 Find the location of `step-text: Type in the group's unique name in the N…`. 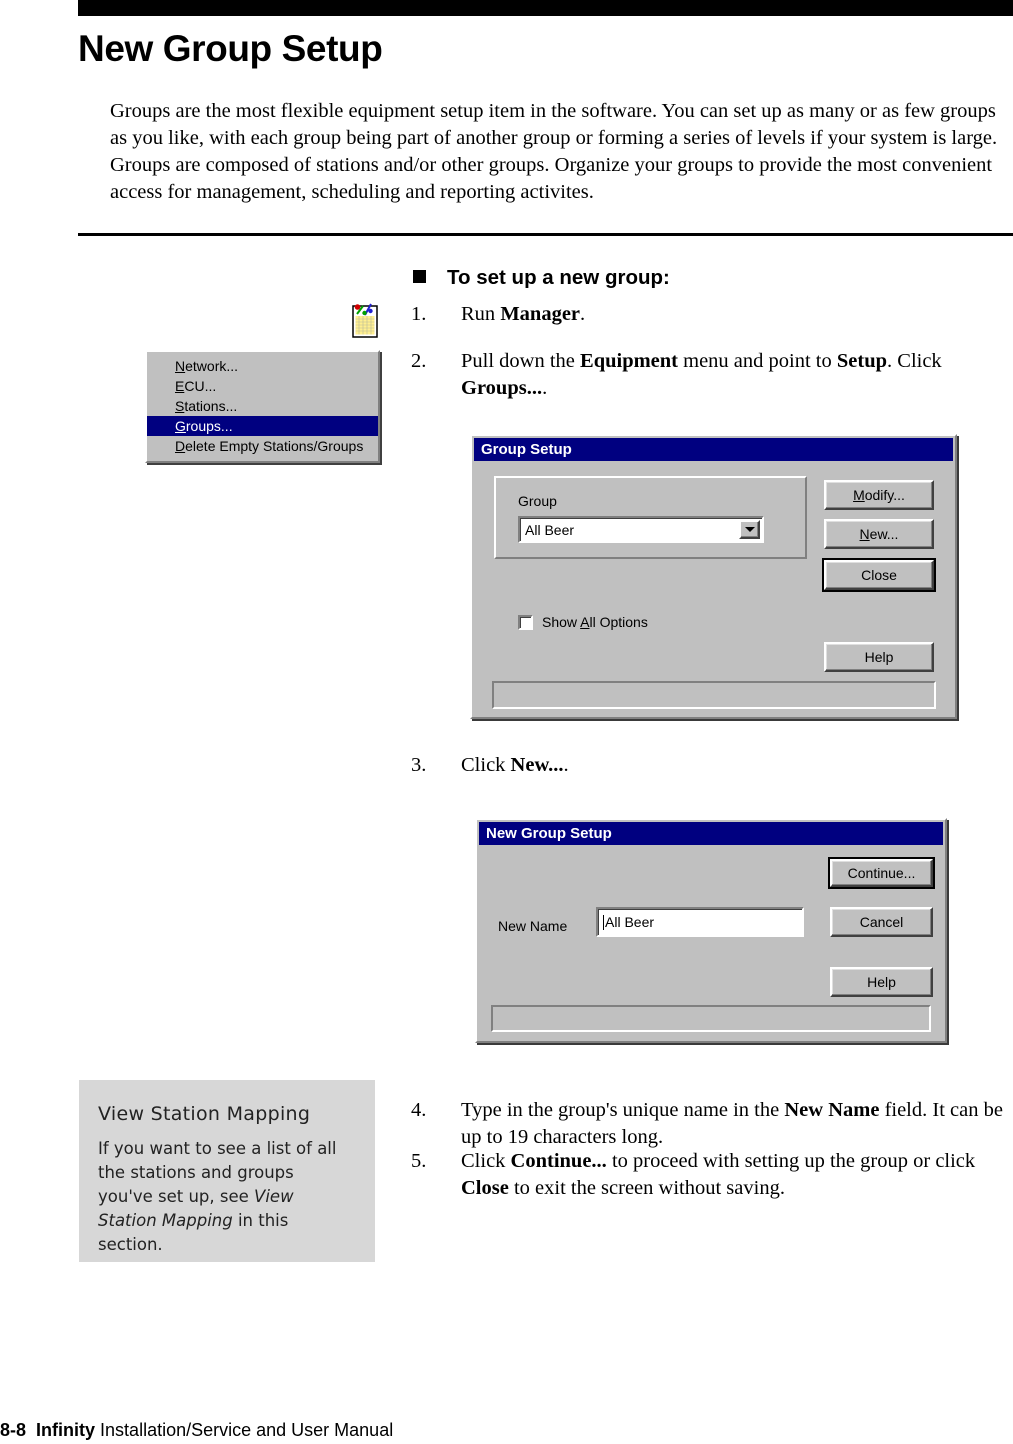

step-text: Type in the group's unique name in the N… is located at coordinates (732, 1123).